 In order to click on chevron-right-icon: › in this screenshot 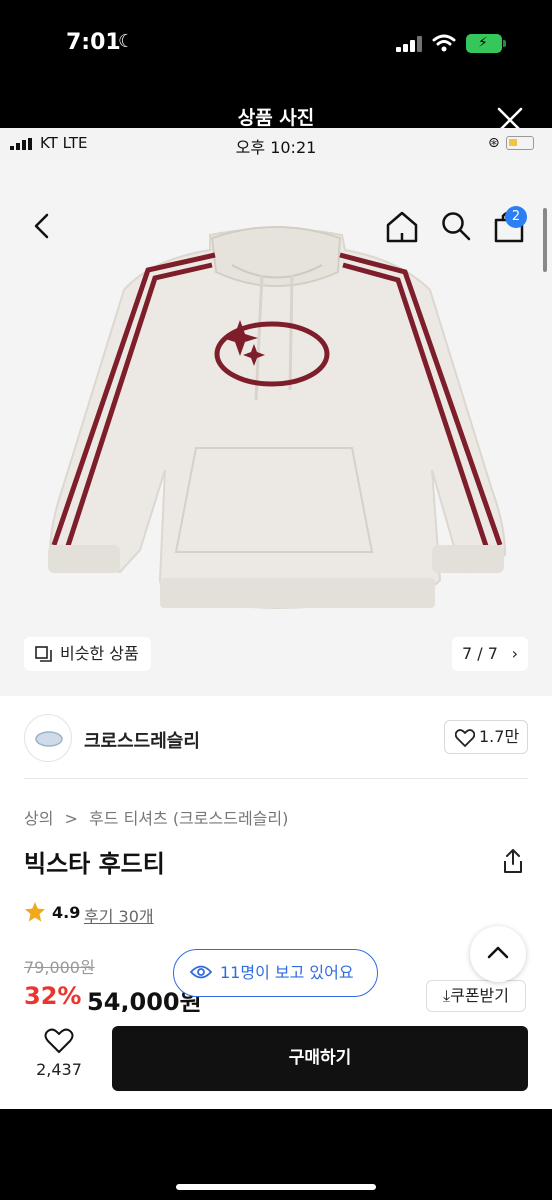, I will do `click(514, 653)`.